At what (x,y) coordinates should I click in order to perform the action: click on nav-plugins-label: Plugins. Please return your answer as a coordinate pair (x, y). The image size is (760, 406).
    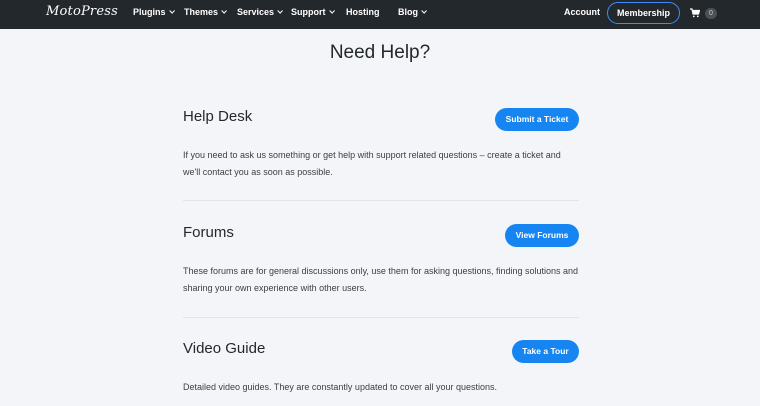
    Looking at the image, I should click on (149, 12).